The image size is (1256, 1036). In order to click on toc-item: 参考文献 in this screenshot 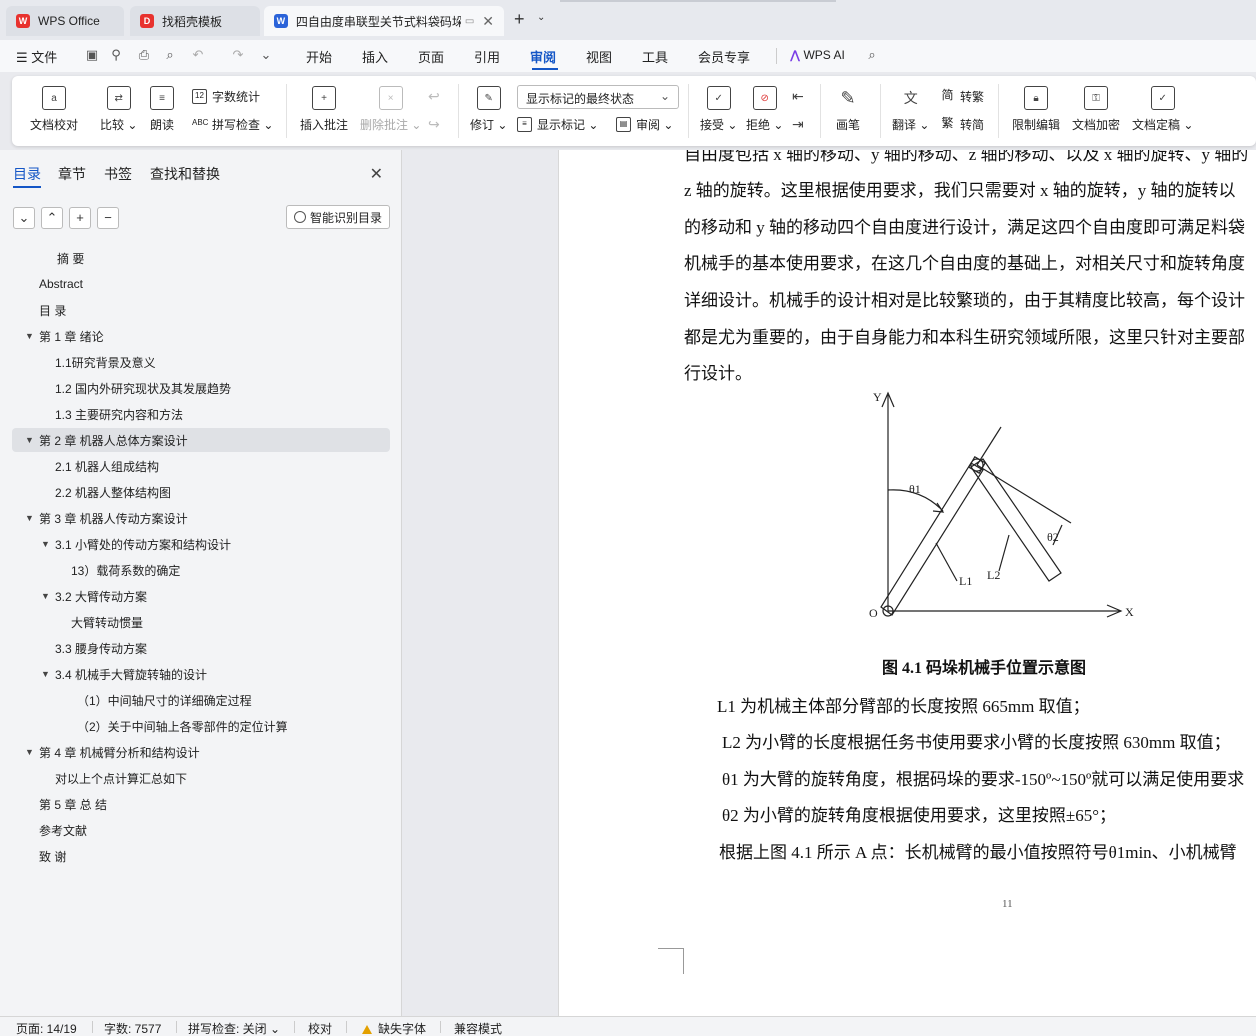, I will do `click(195, 830)`.